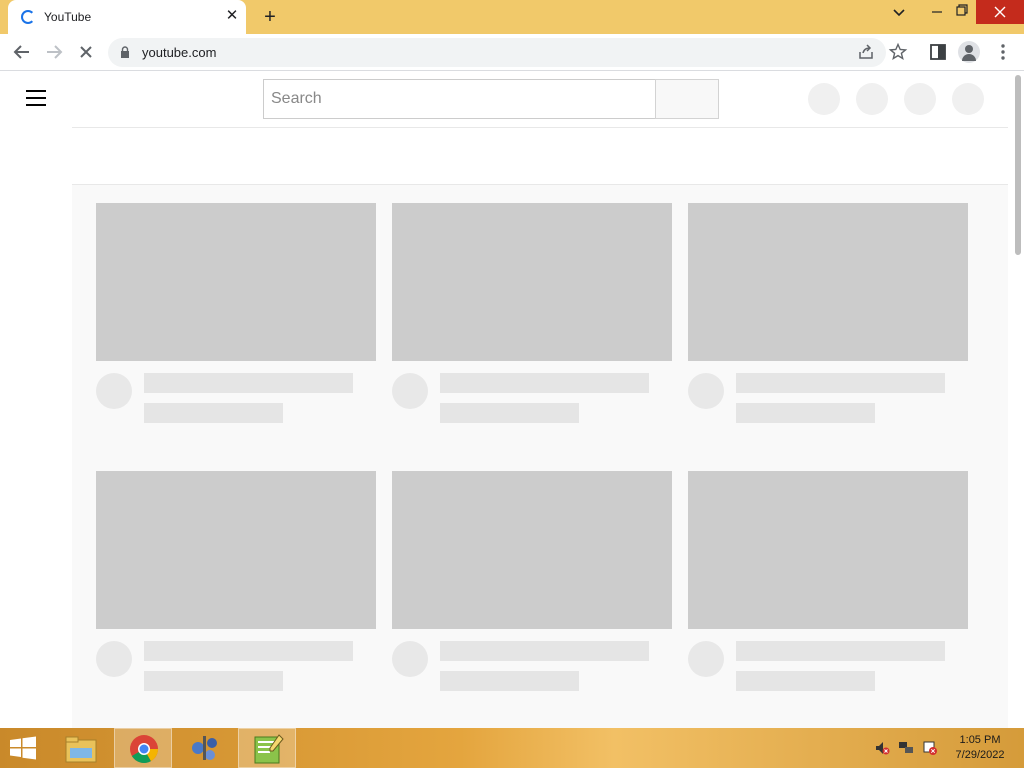 This screenshot has height=774, width=1024. What do you see at coordinates (687, 99) in the screenshot?
I see `search-button` at bounding box center [687, 99].